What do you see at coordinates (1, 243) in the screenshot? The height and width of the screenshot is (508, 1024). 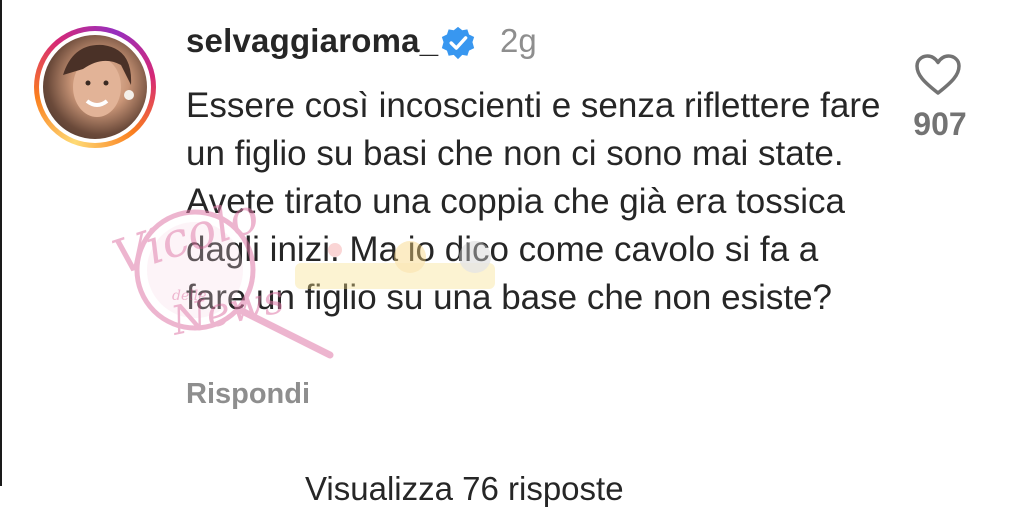 I see `screen-edge` at bounding box center [1, 243].